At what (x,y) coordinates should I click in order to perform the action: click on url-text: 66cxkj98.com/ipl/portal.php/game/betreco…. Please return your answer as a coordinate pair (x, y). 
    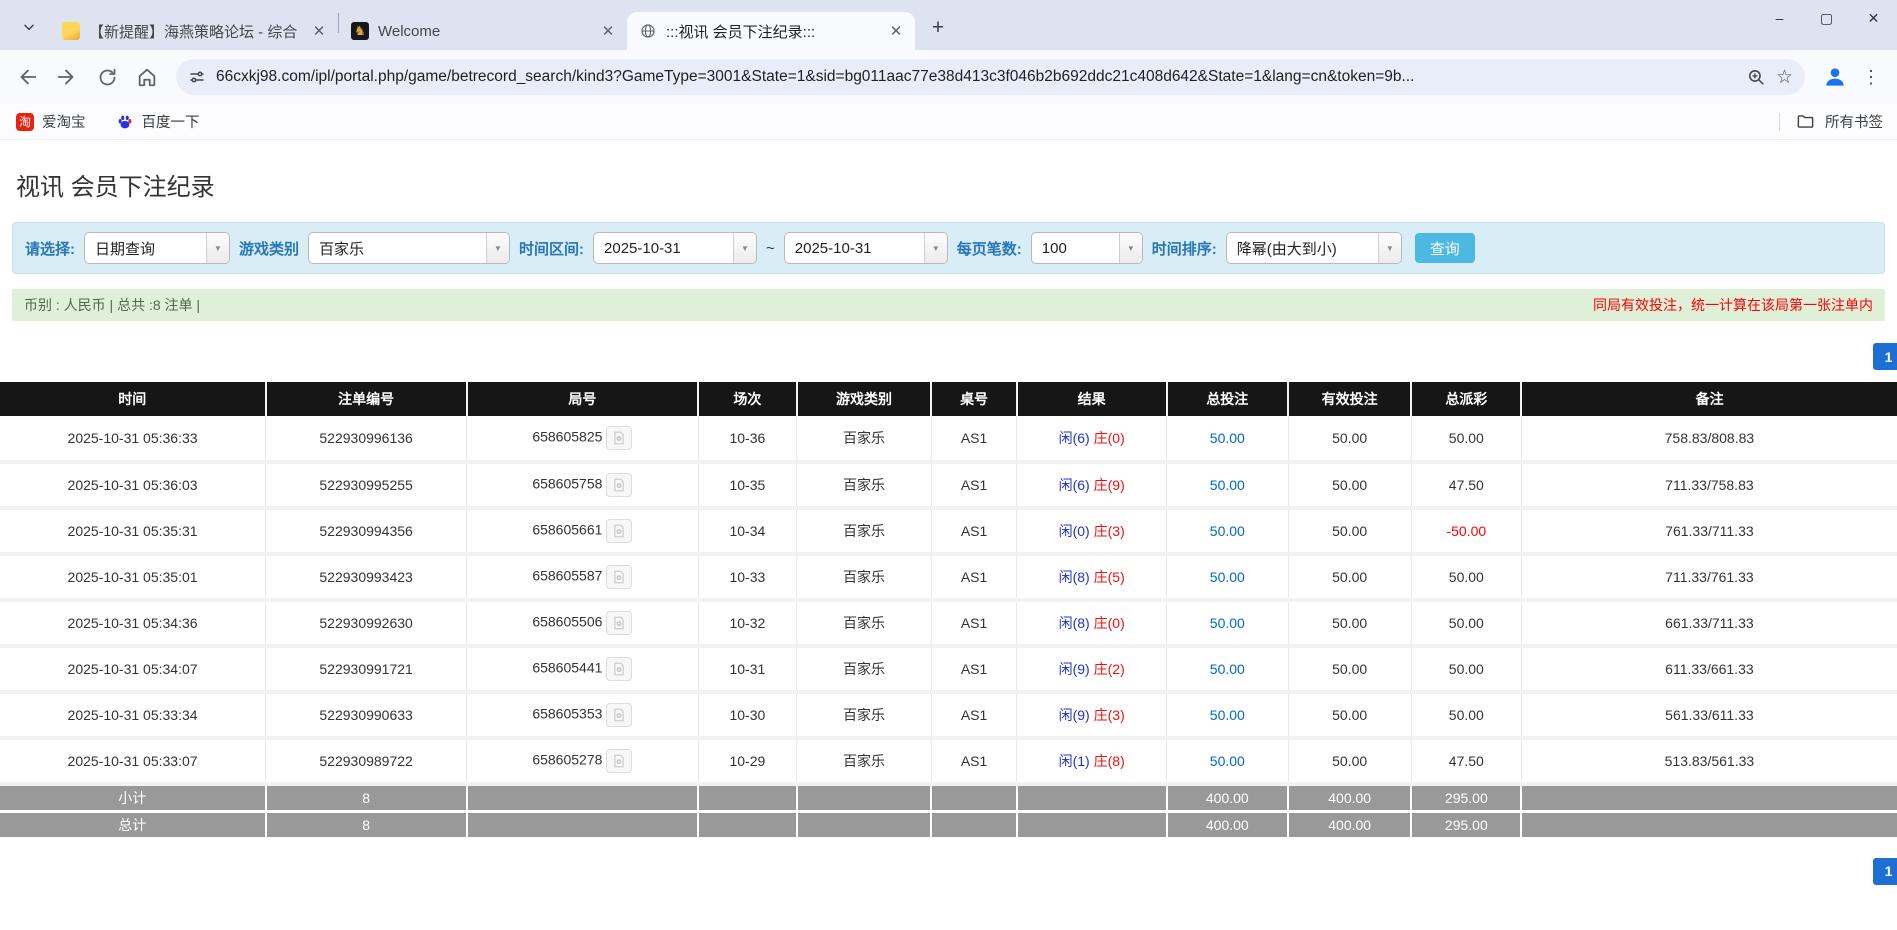
    Looking at the image, I should click on (976, 77).